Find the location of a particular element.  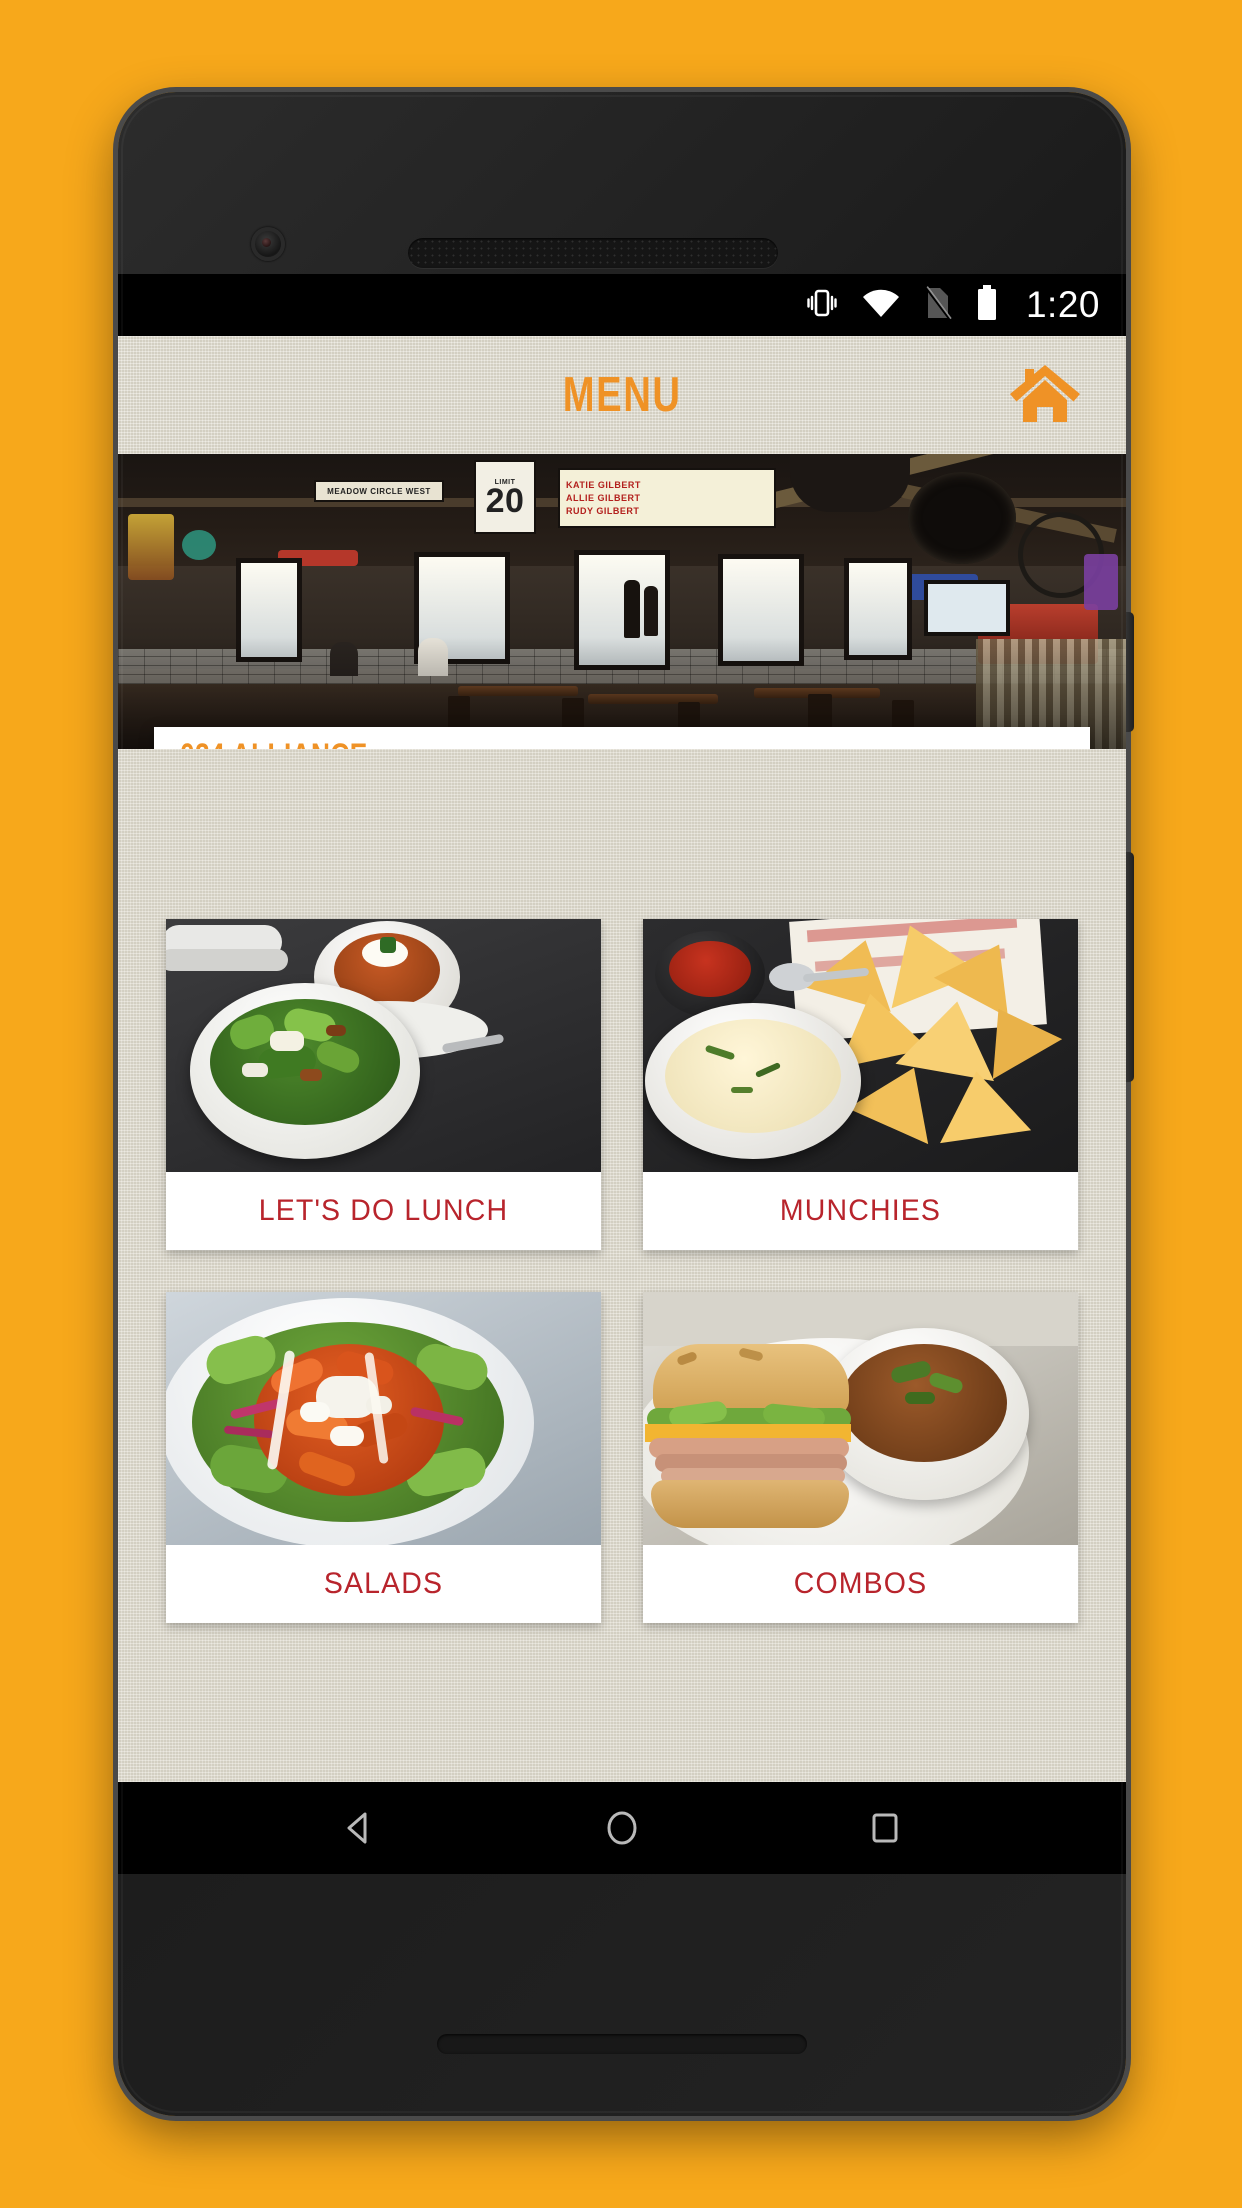

earpiece-speaker is located at coordinates (593, 253).